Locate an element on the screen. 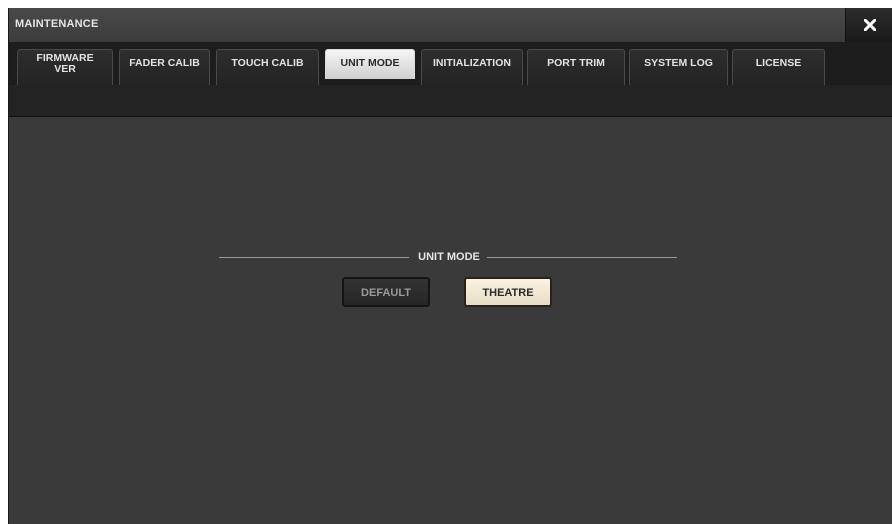  section-divider-right is located at coordinates (582, 257).